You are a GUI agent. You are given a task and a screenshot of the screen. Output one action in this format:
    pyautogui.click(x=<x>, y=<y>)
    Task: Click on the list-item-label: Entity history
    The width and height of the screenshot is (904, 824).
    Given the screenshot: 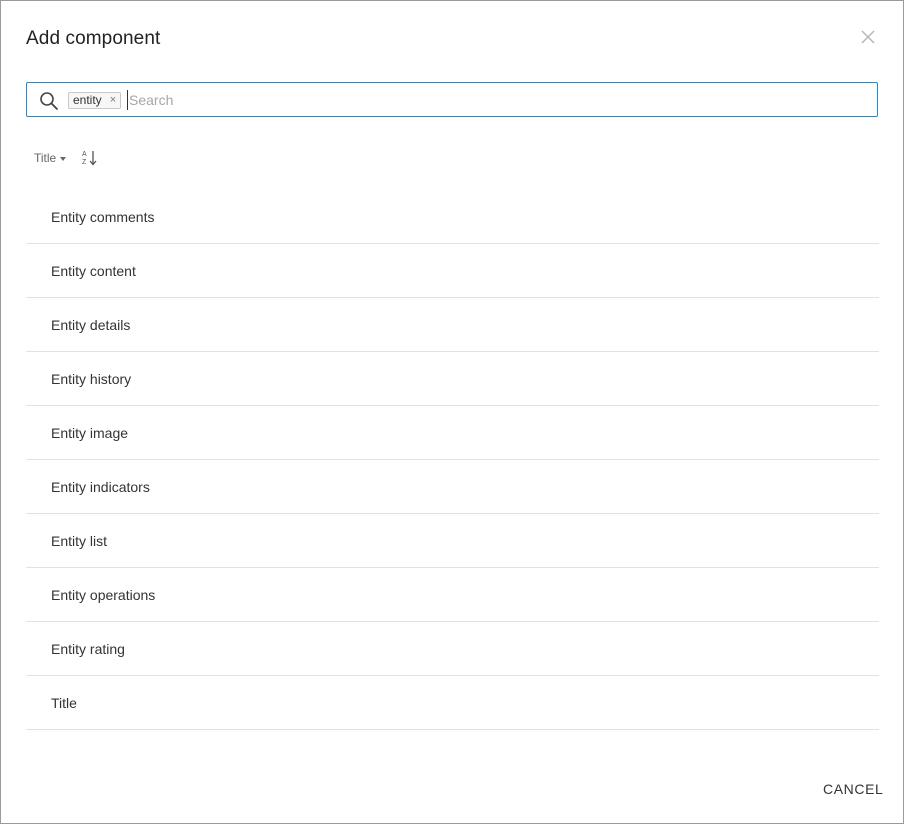 What is the action you would take?
    pyautogui.click(x=91, y=378)
    